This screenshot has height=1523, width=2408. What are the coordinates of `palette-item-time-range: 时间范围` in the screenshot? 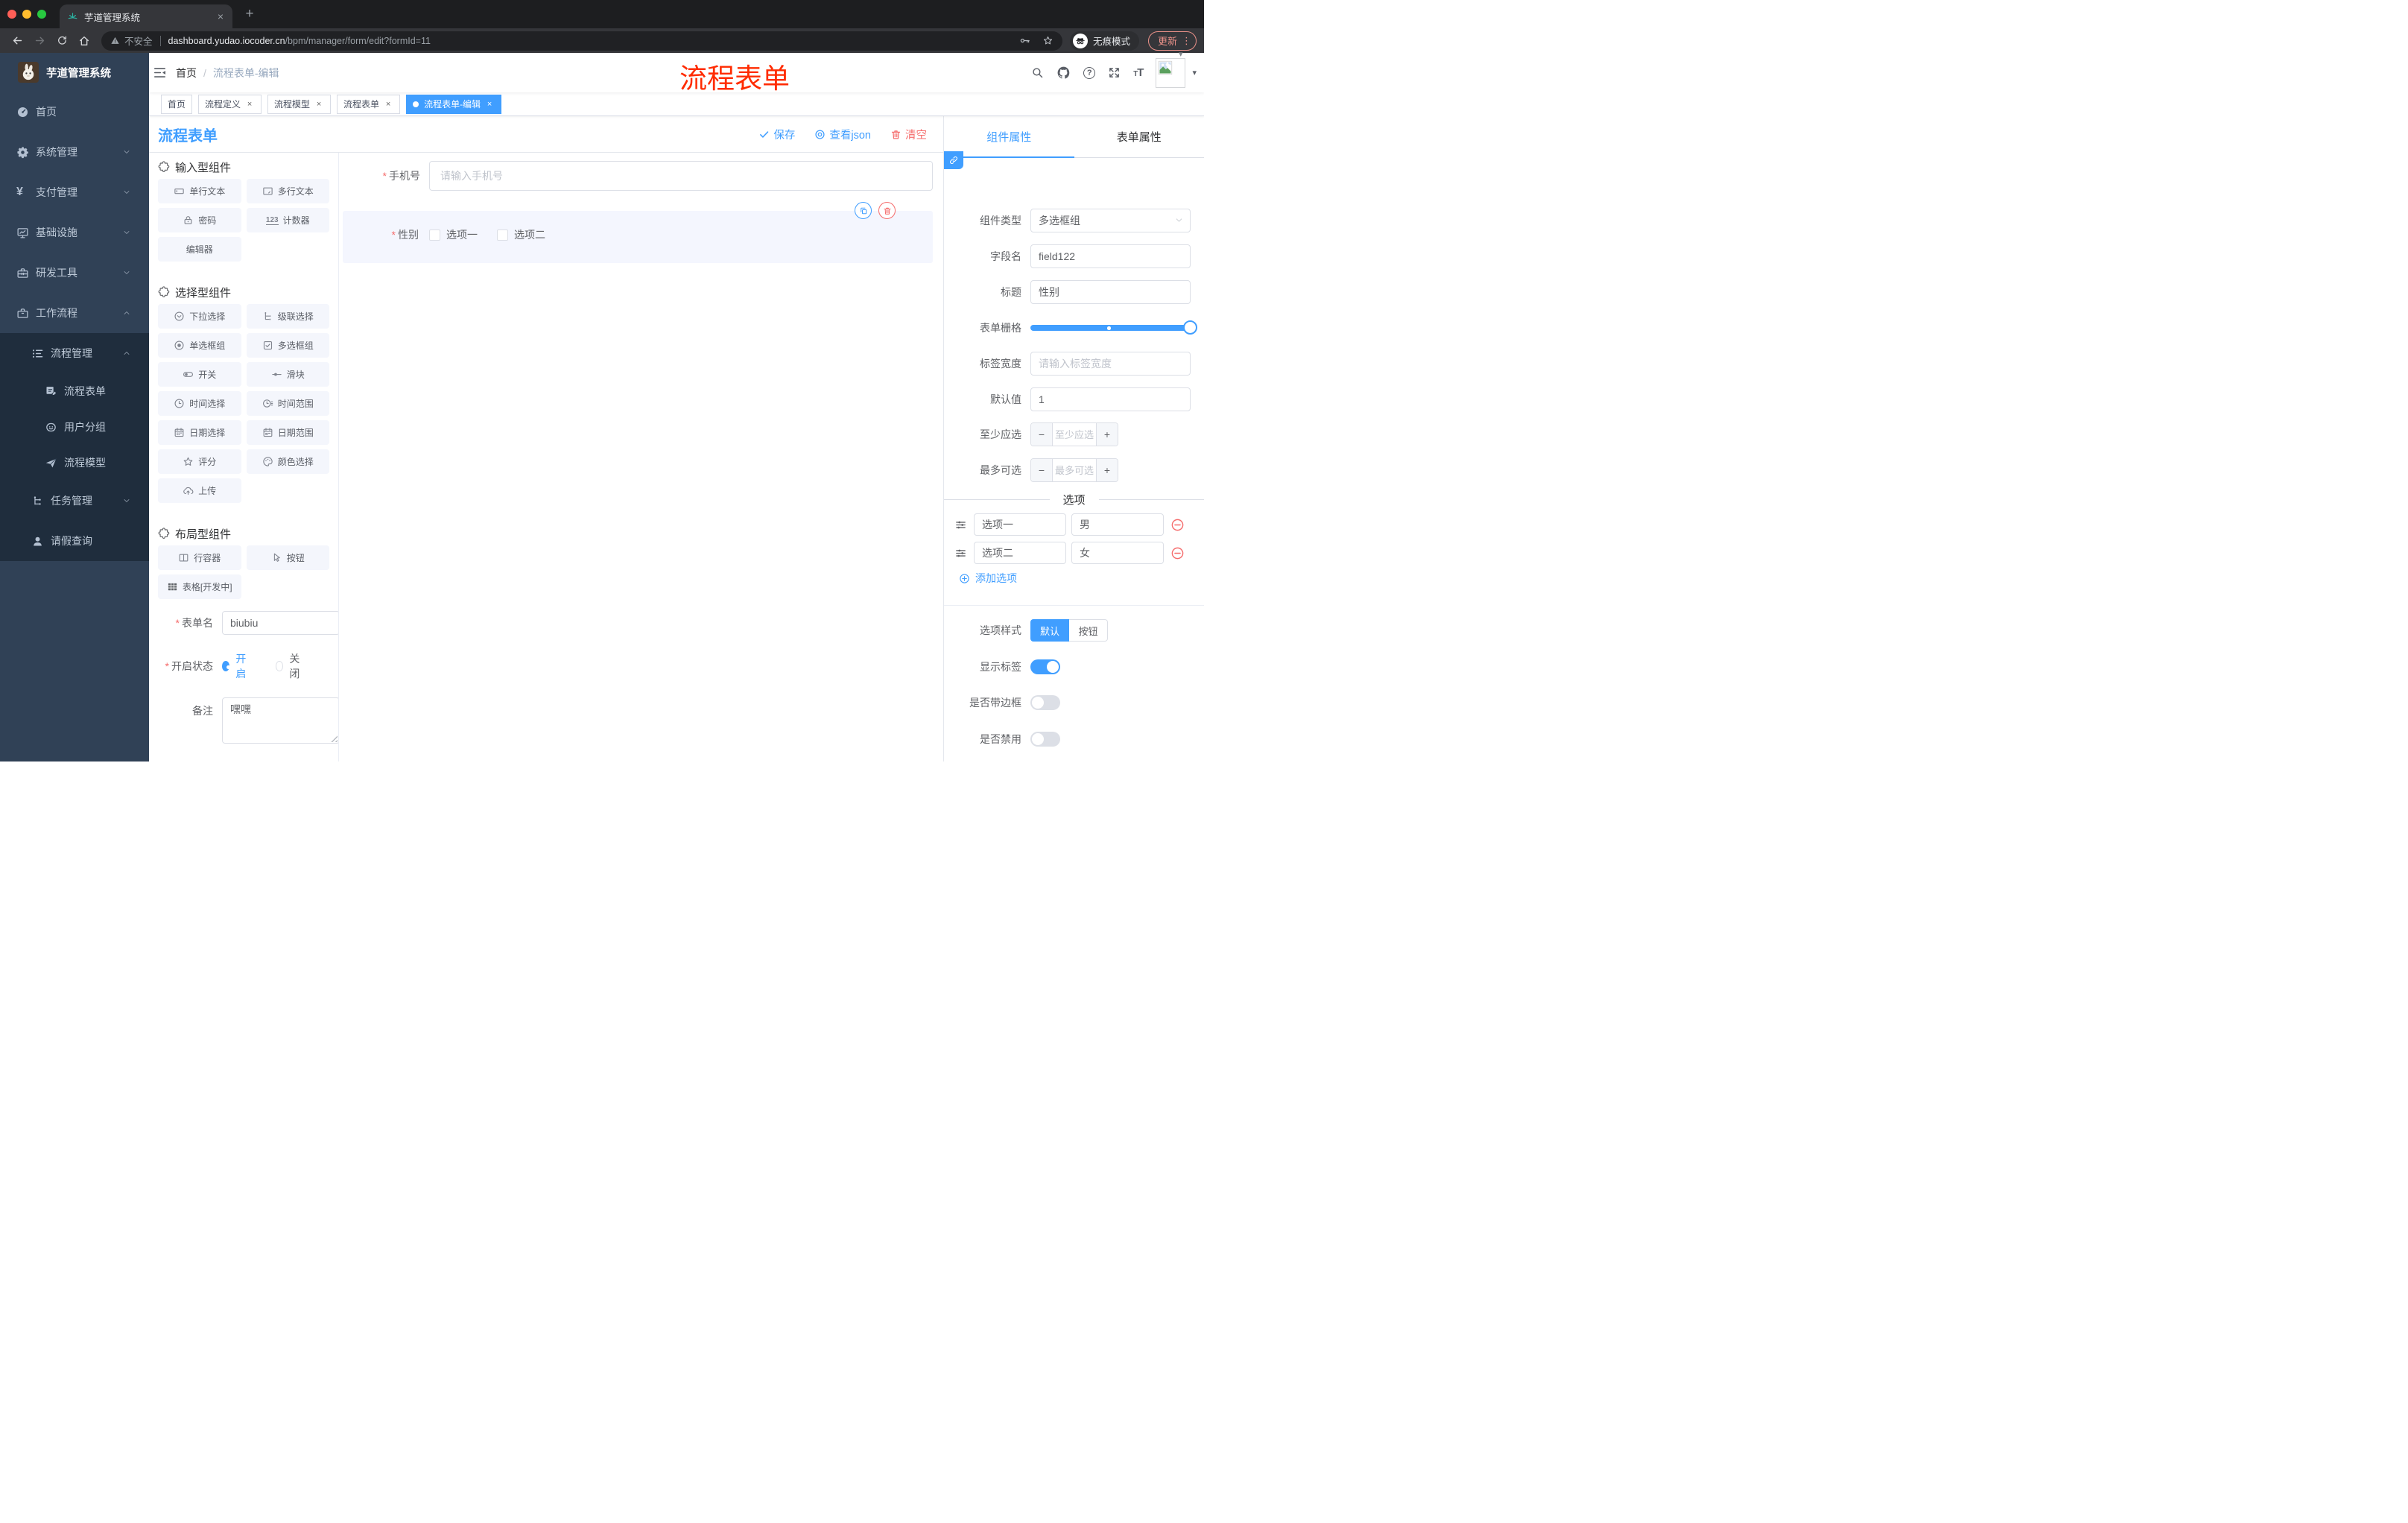 It's located at (287, 404).